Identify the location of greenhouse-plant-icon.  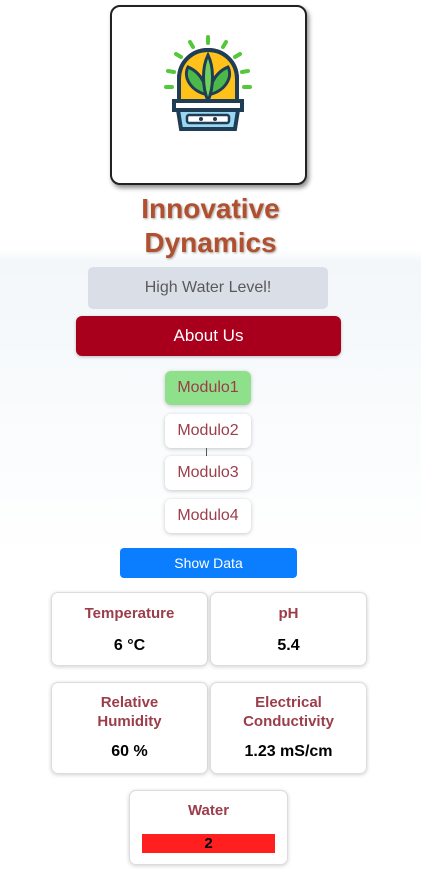
(208, 83).